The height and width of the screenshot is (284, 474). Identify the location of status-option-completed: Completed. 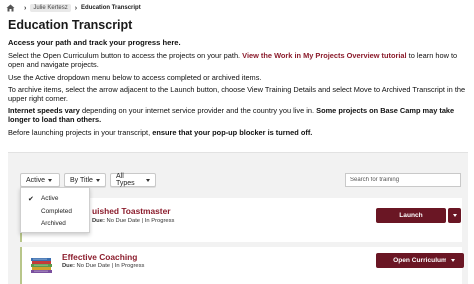
(56, 211).